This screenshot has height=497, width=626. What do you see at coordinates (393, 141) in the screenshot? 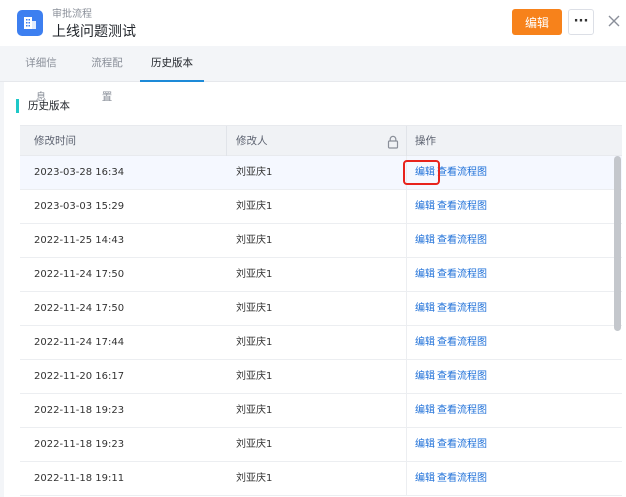
I see `lock-icon` at bounding box center [393, 141].